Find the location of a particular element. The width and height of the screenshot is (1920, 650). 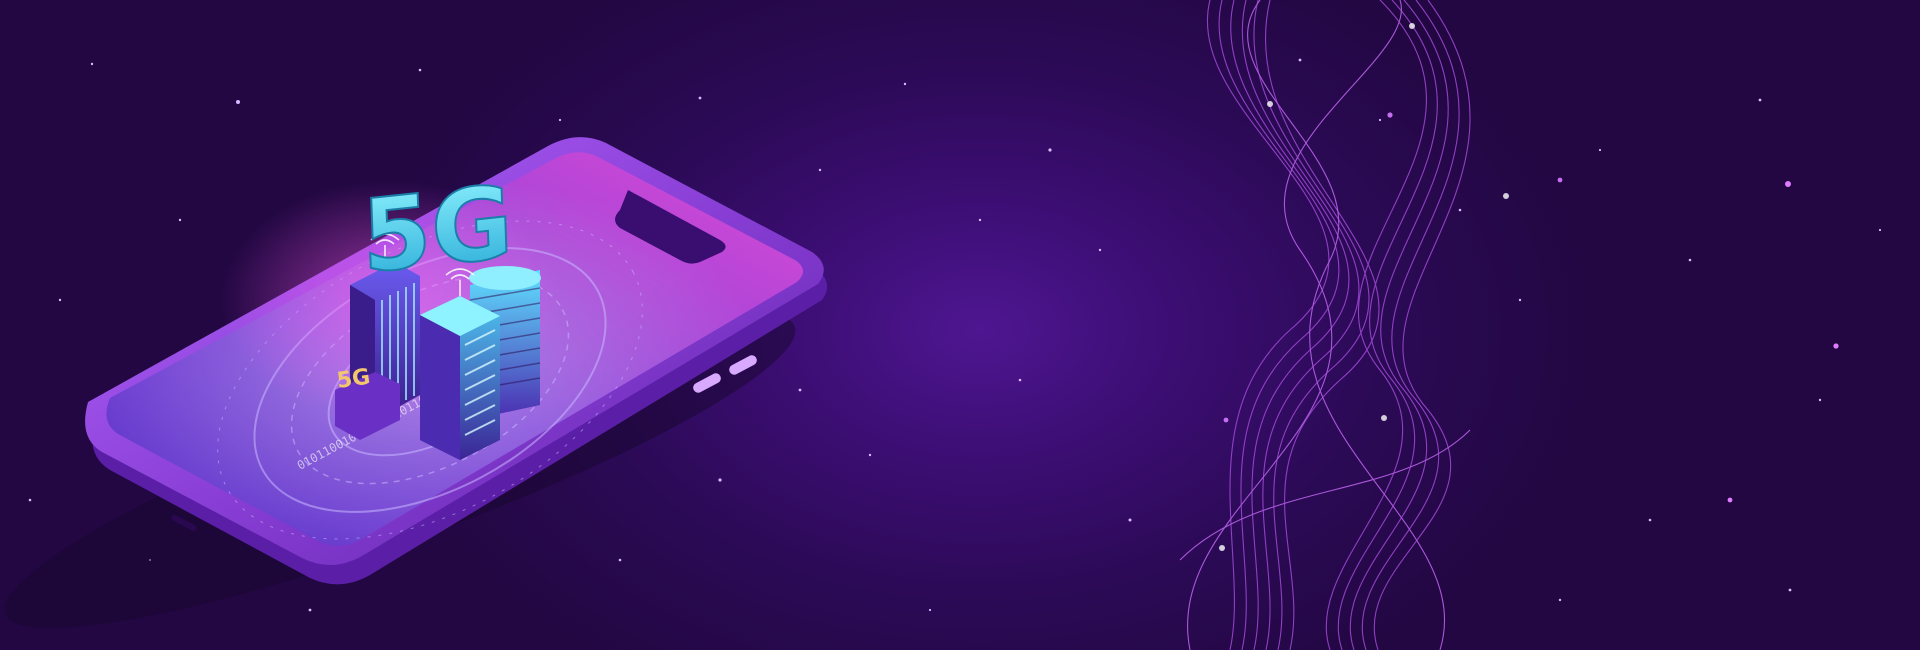

5g-badge-large: 5G is located at coordinates (437, 229).